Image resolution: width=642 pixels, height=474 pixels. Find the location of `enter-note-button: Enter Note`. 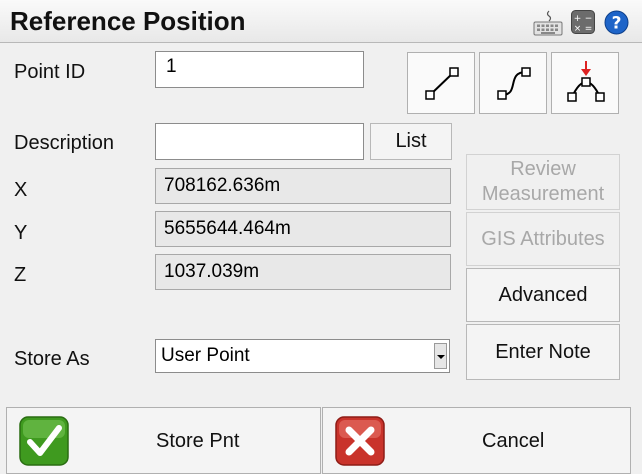

enter-note-button: Enter Note is located at coordinates (543, 352).